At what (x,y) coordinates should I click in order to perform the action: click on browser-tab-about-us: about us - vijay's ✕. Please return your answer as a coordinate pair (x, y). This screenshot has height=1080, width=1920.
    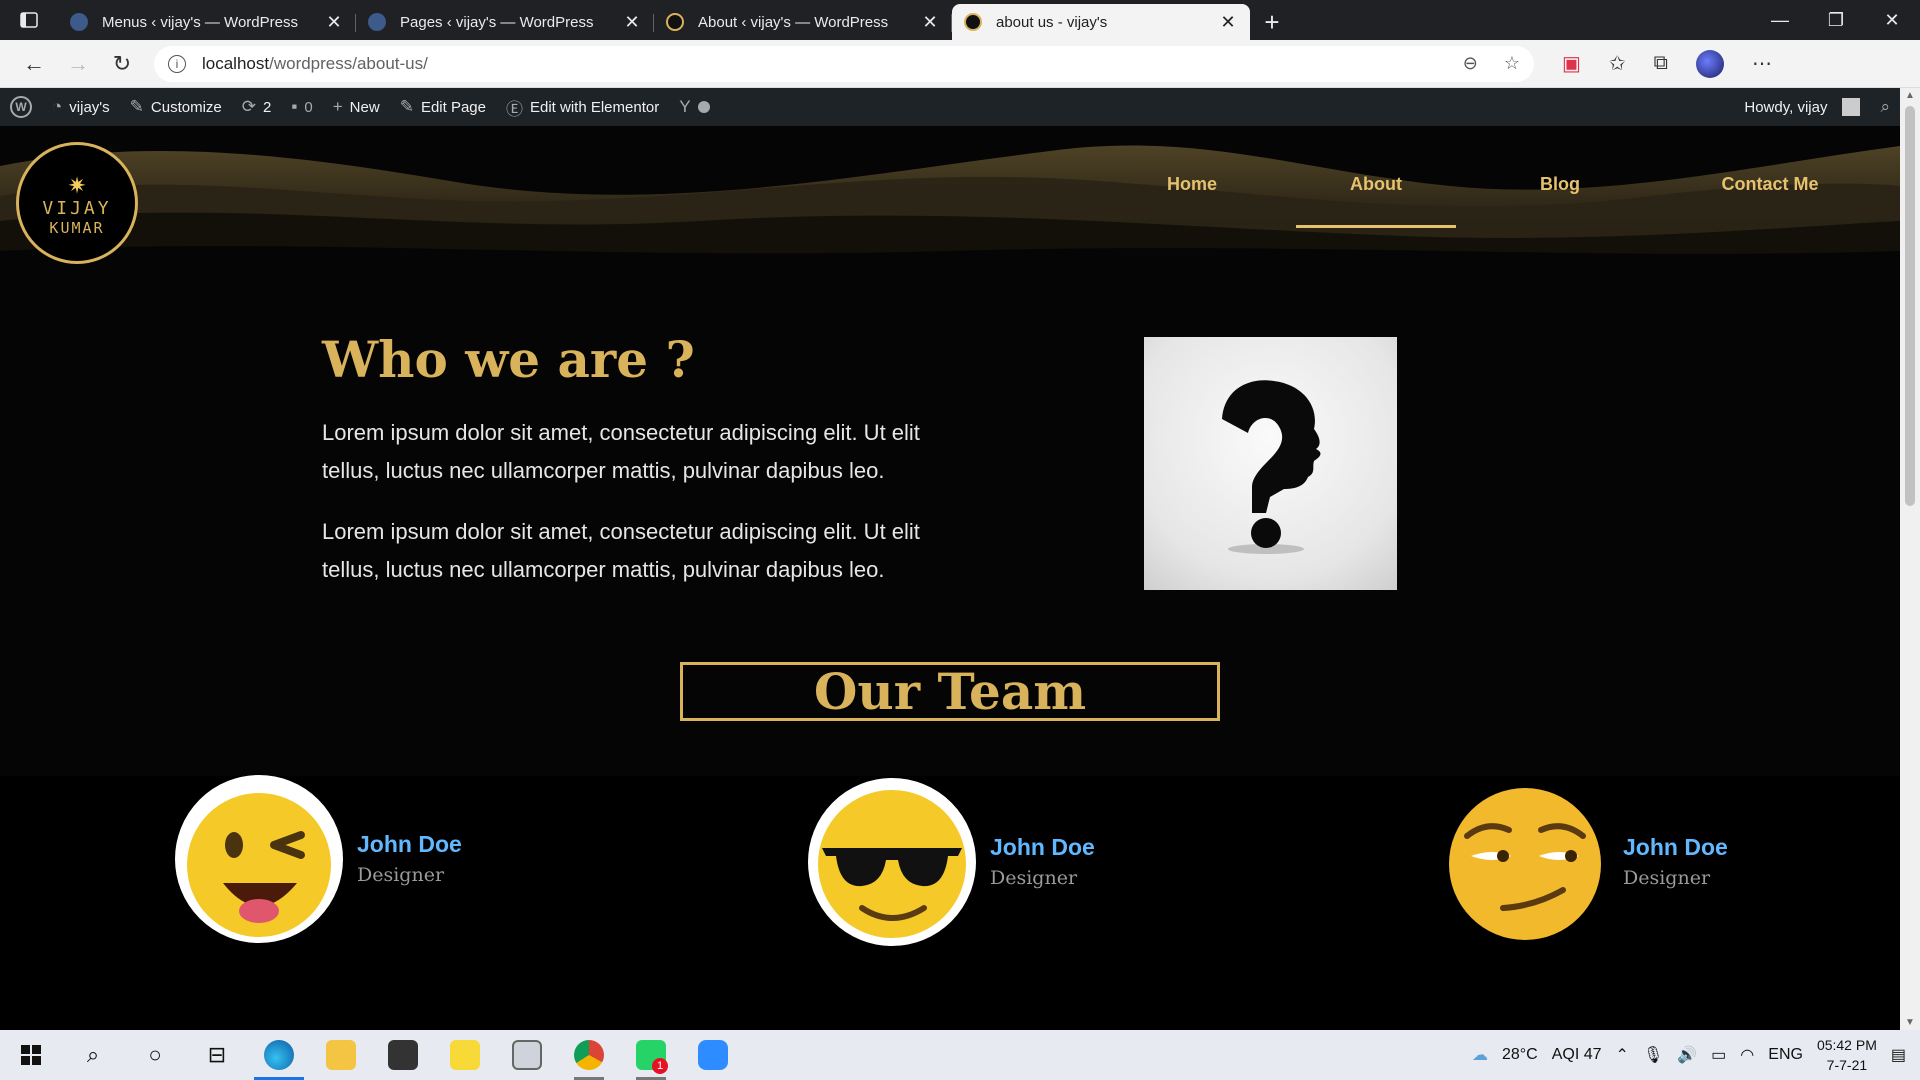
    Looking at the image, I should click on (1101, 22).